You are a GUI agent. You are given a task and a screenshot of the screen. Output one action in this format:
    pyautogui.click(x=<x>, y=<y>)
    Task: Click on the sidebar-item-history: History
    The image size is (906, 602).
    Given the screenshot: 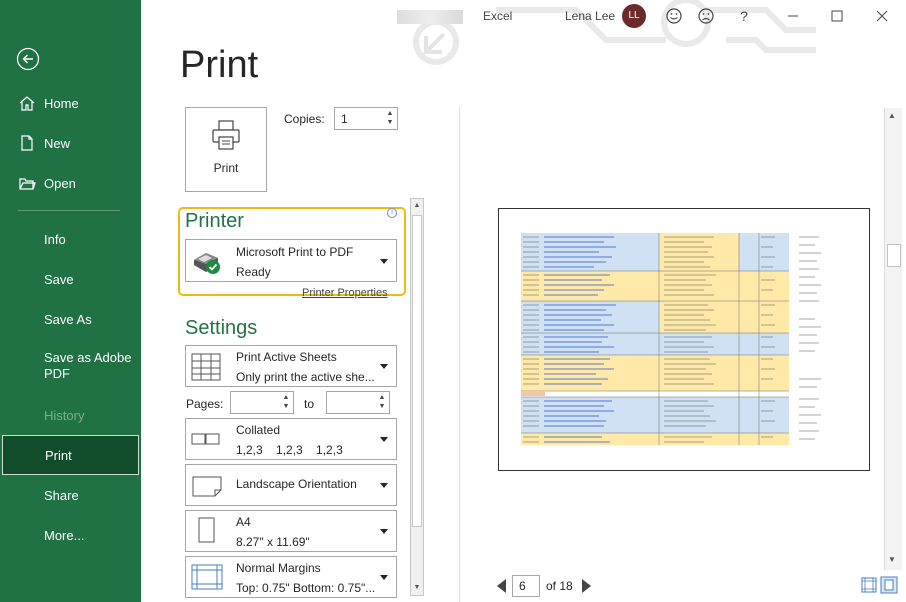 What is the action you would take?
    pyautogui.click(x=70, y=415)
    